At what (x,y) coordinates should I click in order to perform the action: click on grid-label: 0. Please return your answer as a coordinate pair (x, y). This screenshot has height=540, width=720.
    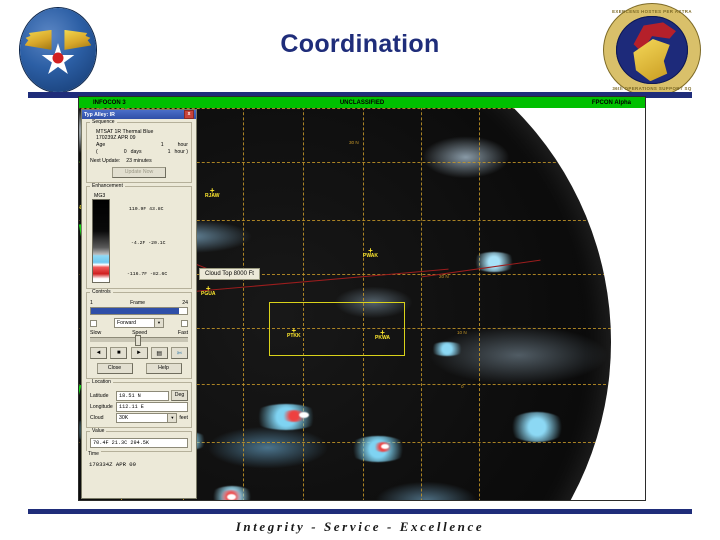
    Looking at the image, I should click on (462, 386).